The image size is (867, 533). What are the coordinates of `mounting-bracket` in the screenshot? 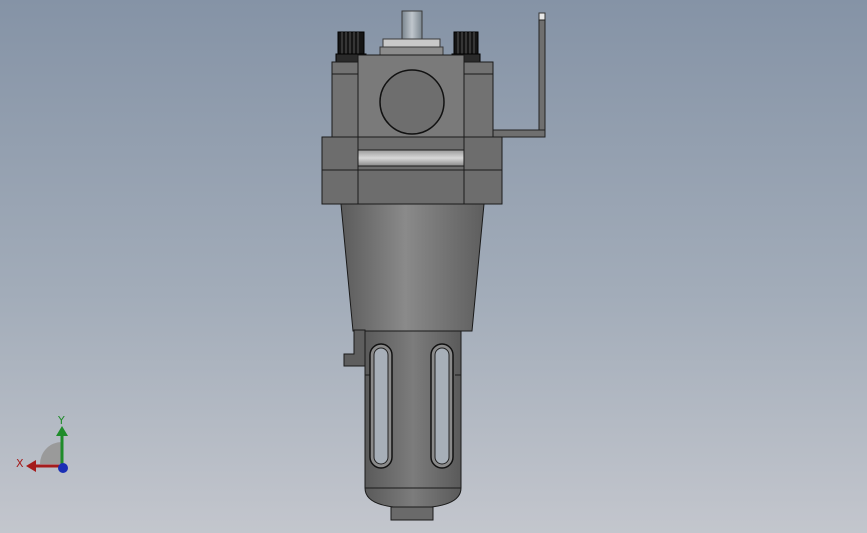 It's located at (517, 75).